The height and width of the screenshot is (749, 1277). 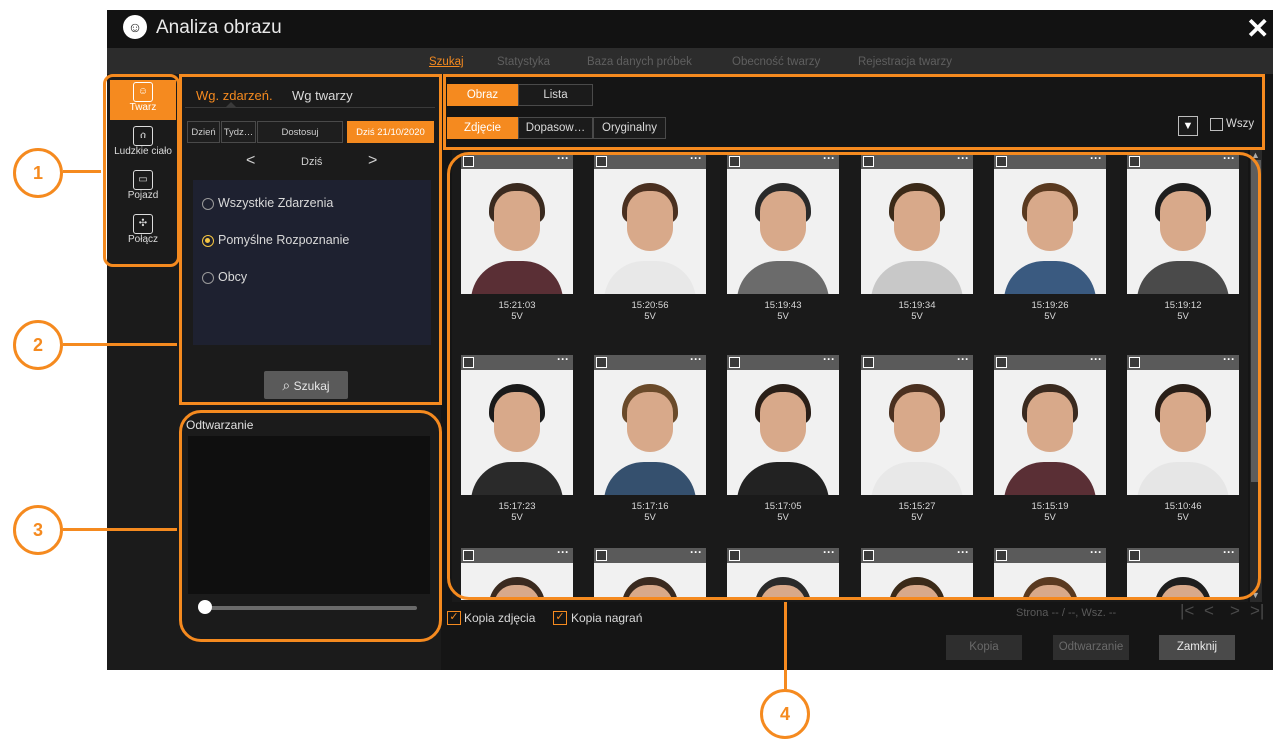 I want to click on tab-baza-probek: Baza danych próbek, so click(x=639, y=62).